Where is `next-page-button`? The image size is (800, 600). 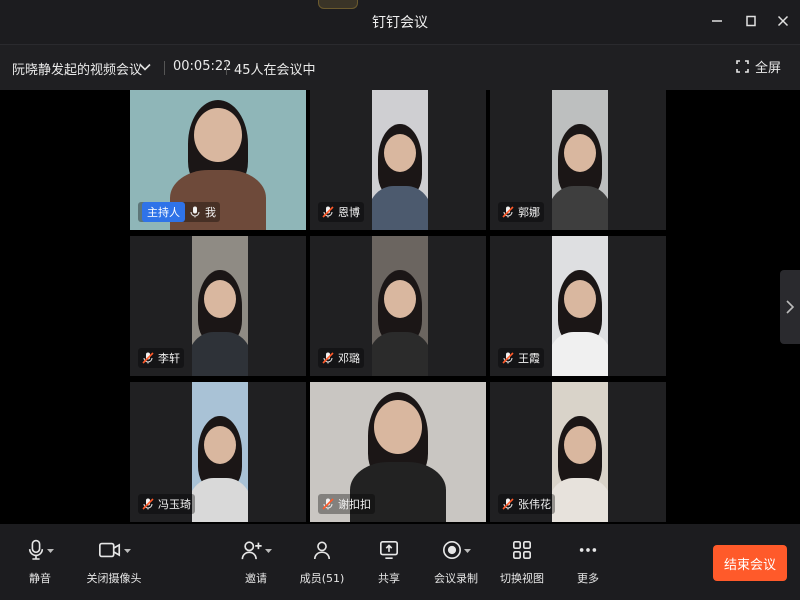
next-page-button is located at coordinates (790, 307).